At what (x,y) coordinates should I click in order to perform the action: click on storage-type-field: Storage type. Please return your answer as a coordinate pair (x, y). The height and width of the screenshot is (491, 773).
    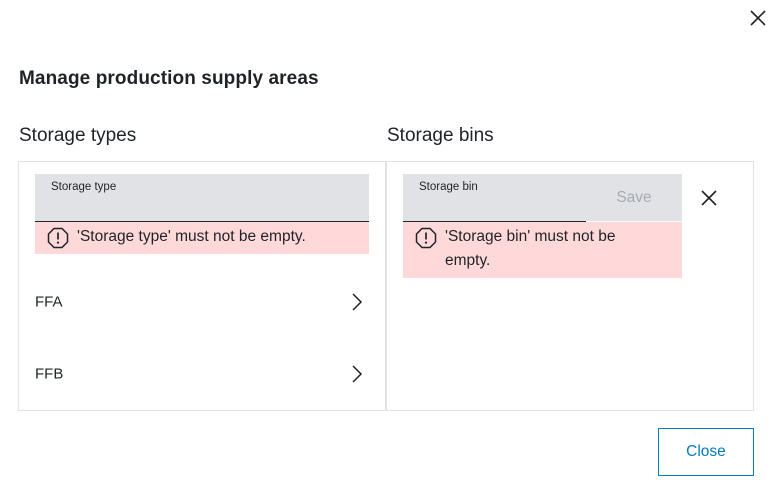
    Looking at the image, I should click on (202, 198).